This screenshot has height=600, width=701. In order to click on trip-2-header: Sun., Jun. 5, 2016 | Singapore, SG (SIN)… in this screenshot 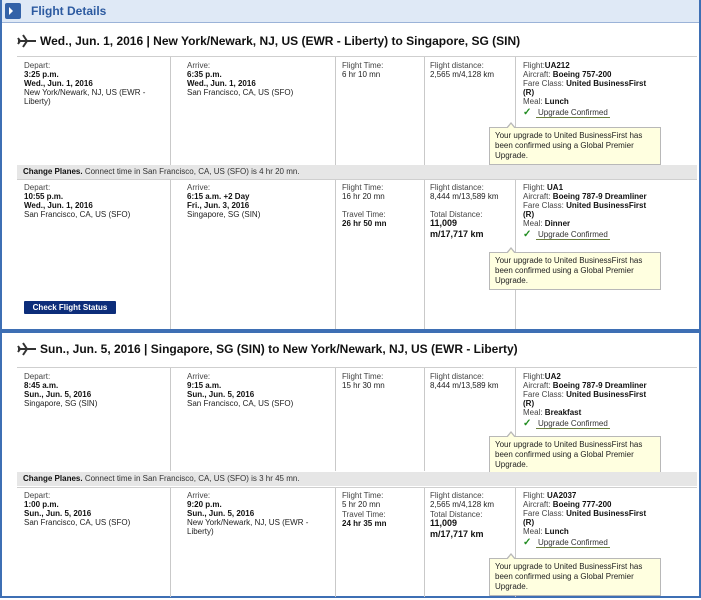, I will do `click(350, 349)`.